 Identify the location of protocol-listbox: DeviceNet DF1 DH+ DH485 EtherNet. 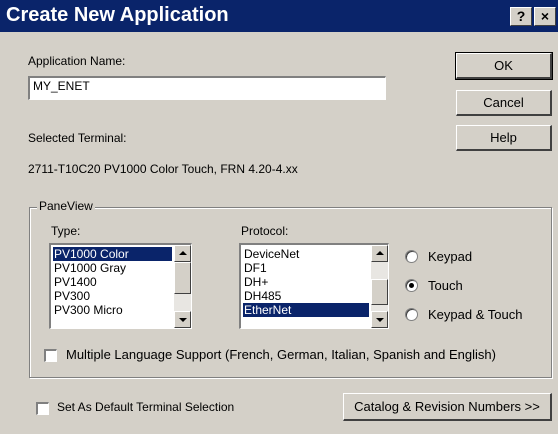
(314, 286).